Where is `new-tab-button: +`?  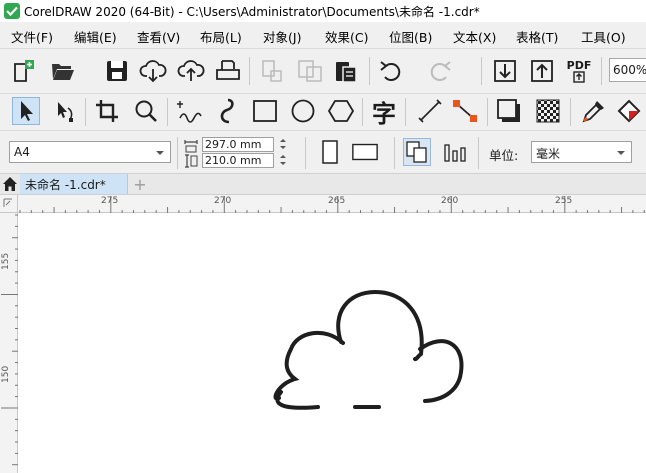
new-tab-button: + is located at coordinates (140, 184).